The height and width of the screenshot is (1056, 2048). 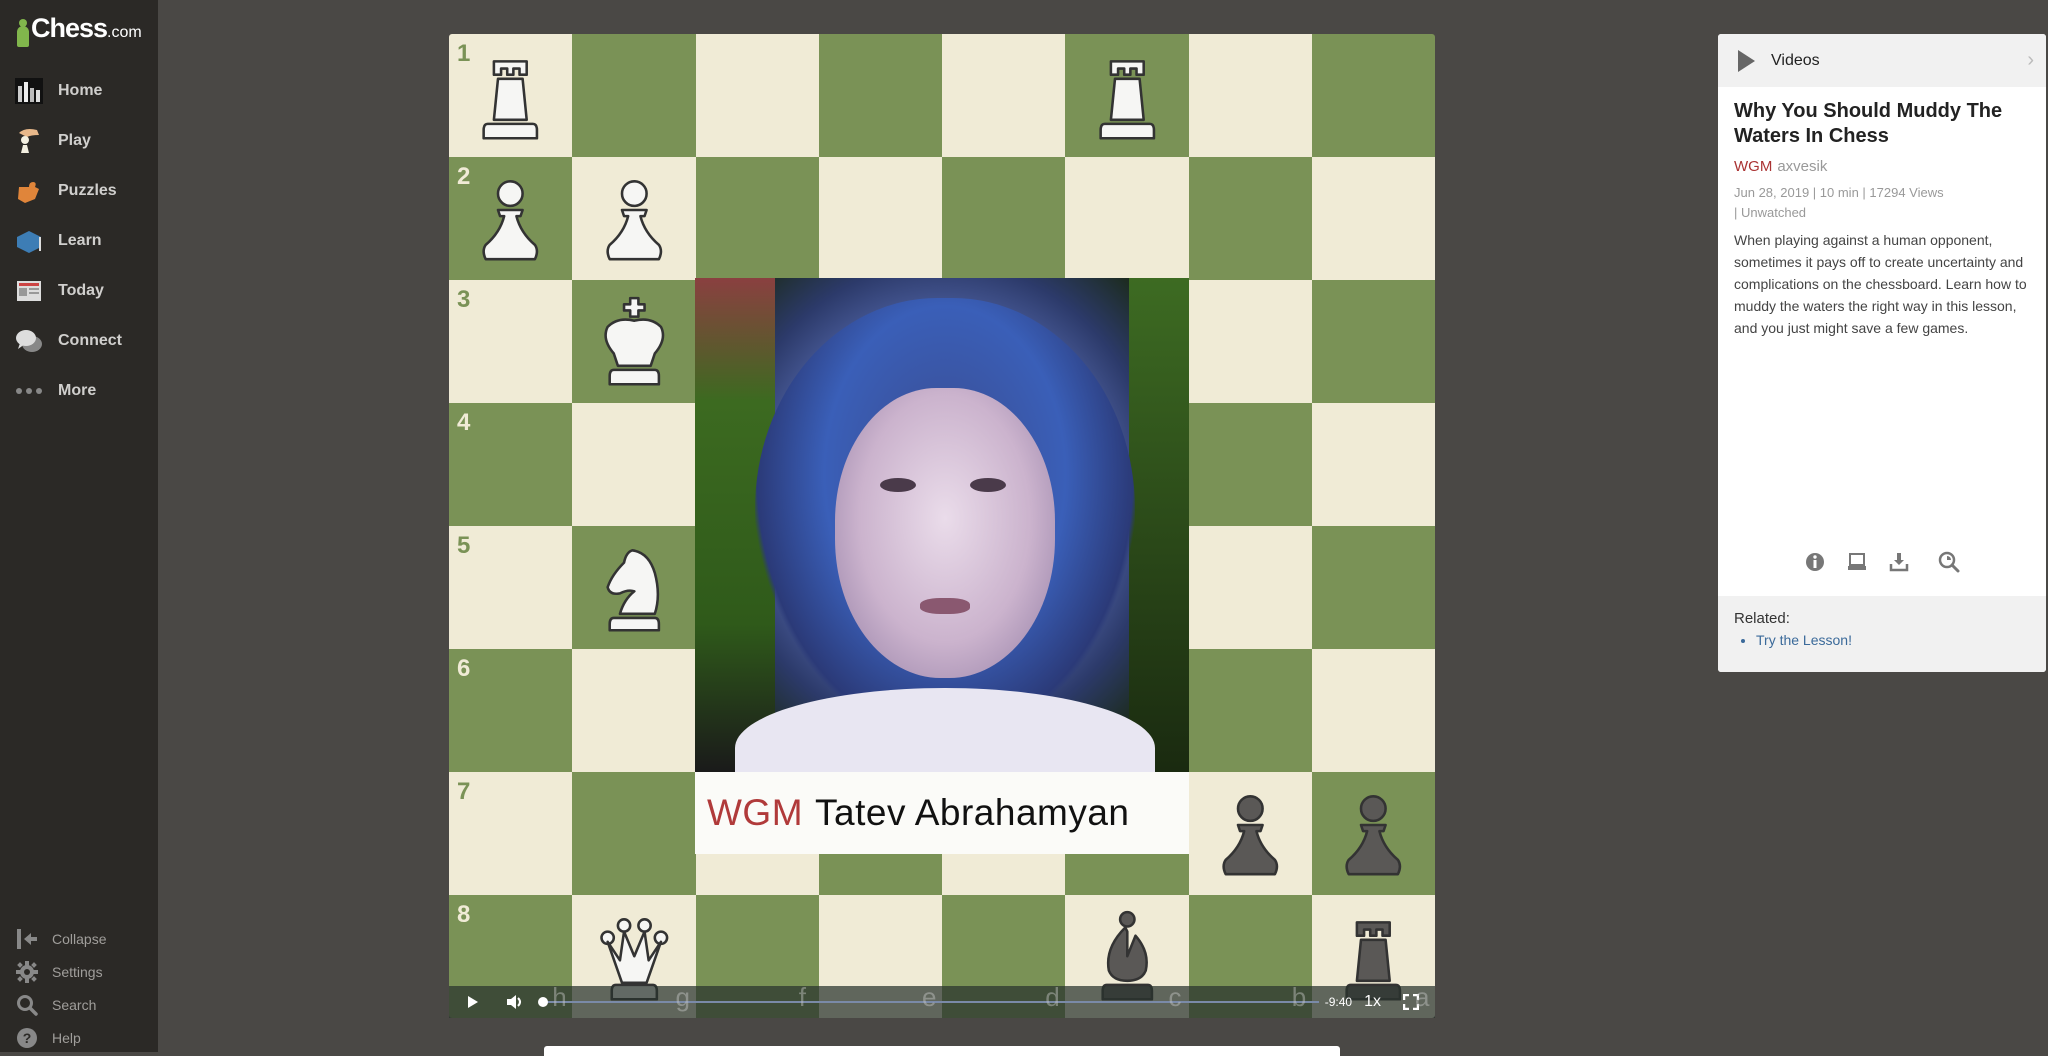 I want to click on graduation-cap-icon, so click(x=29, y=241).